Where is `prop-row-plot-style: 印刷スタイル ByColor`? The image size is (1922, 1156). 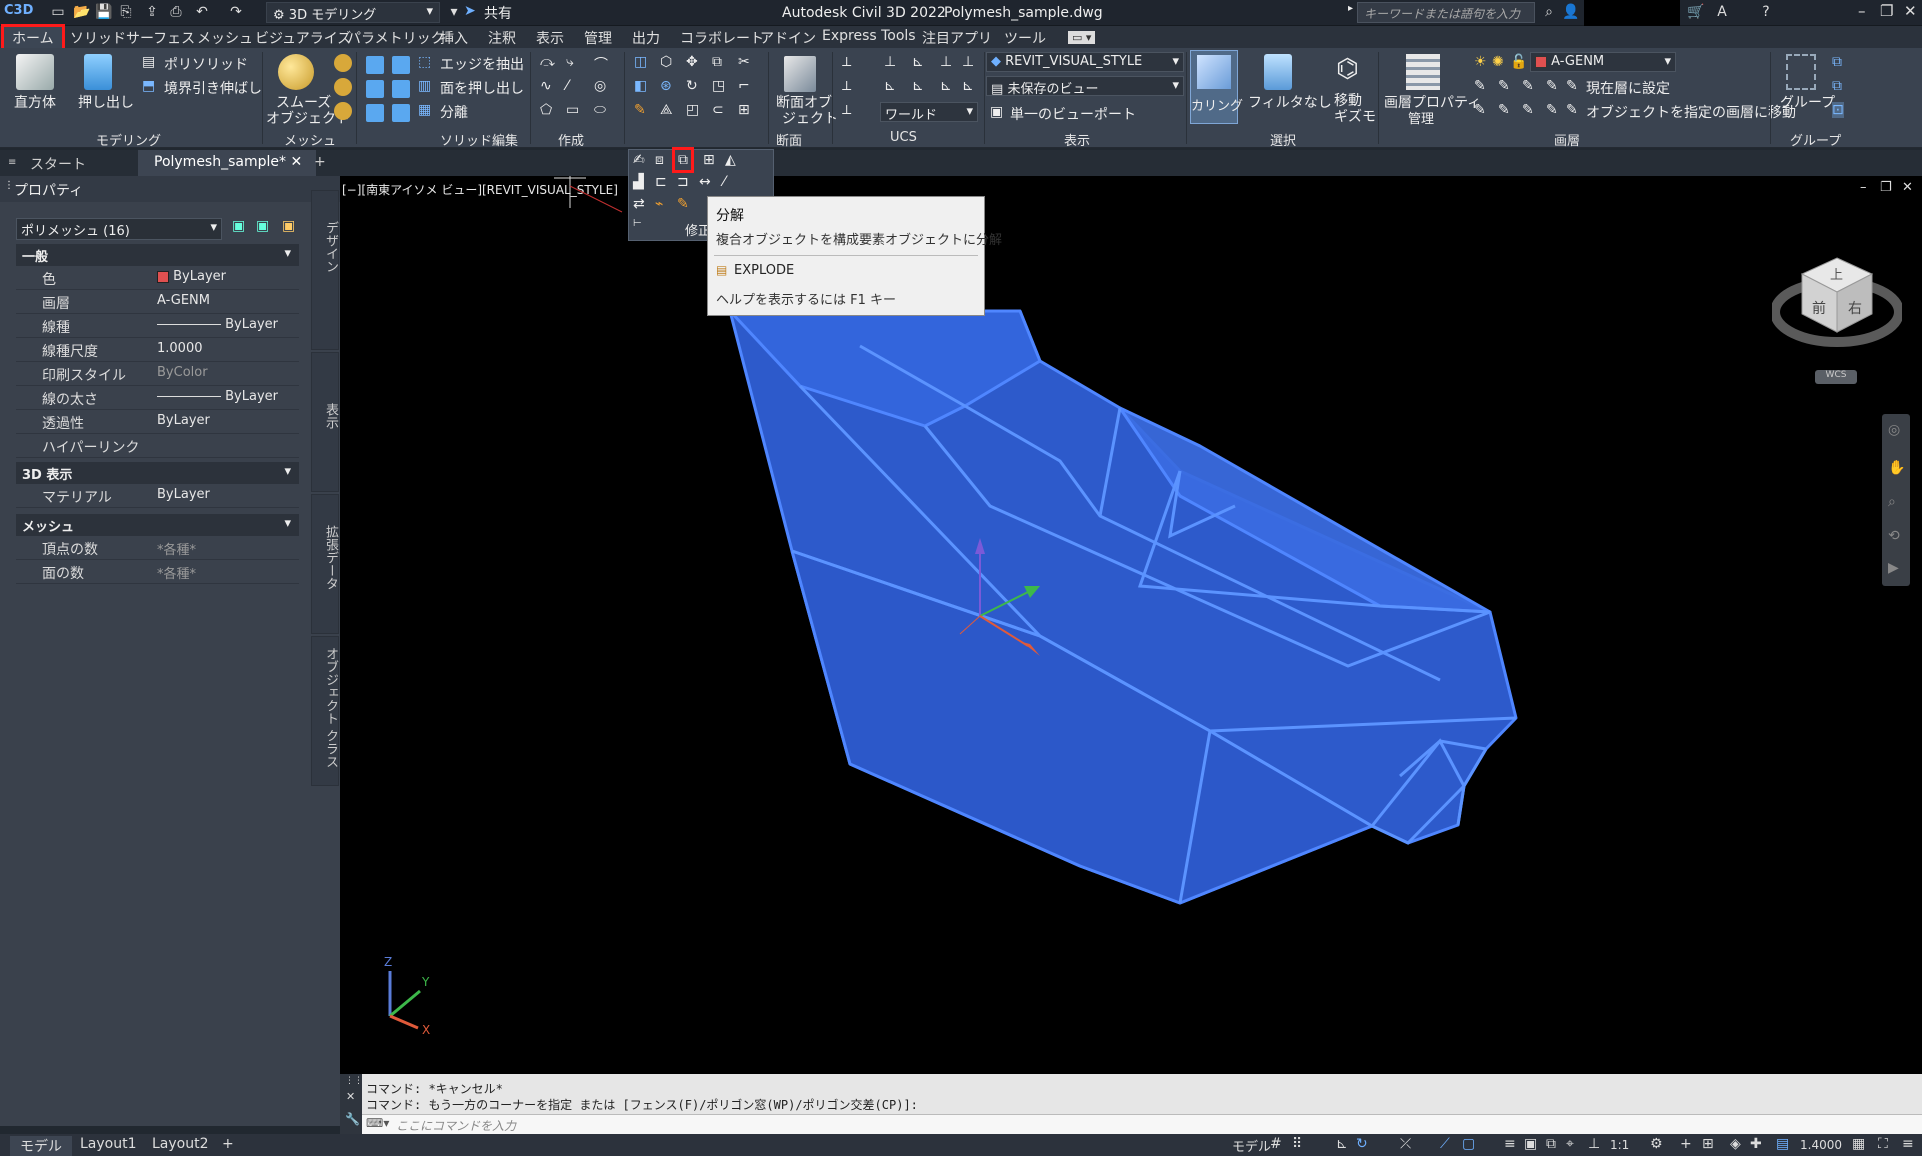
prop-row-plot-style: 印刷スタイル ByColor is located at coordinates (157, 374).